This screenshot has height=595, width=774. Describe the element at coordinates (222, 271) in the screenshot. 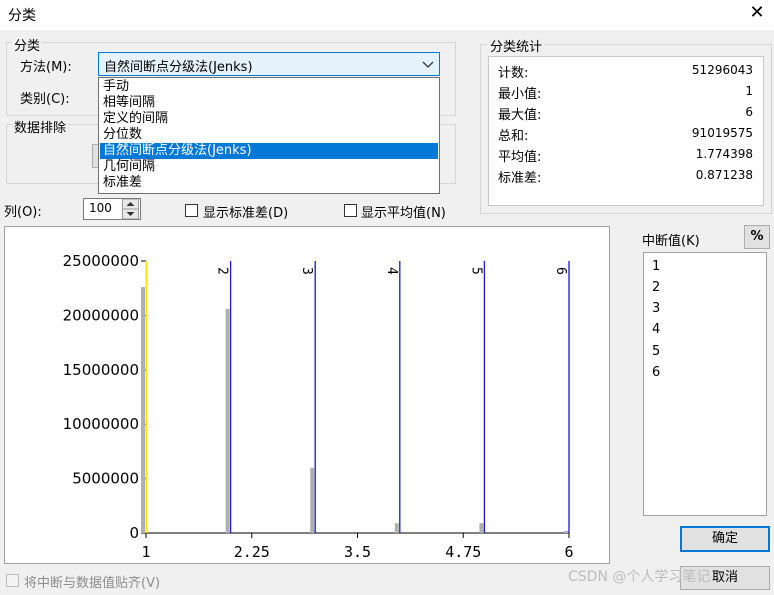

I see `break-line-label: 2` at that location.